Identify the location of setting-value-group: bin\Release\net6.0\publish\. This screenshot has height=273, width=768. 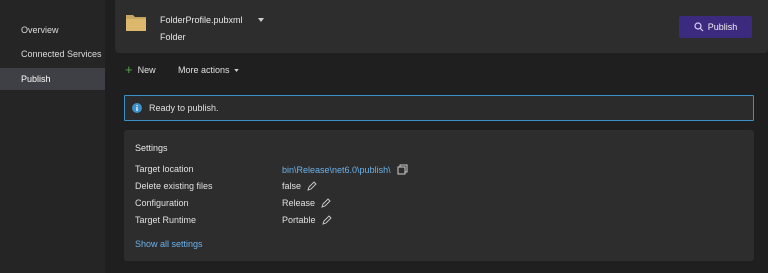
(345, 169).